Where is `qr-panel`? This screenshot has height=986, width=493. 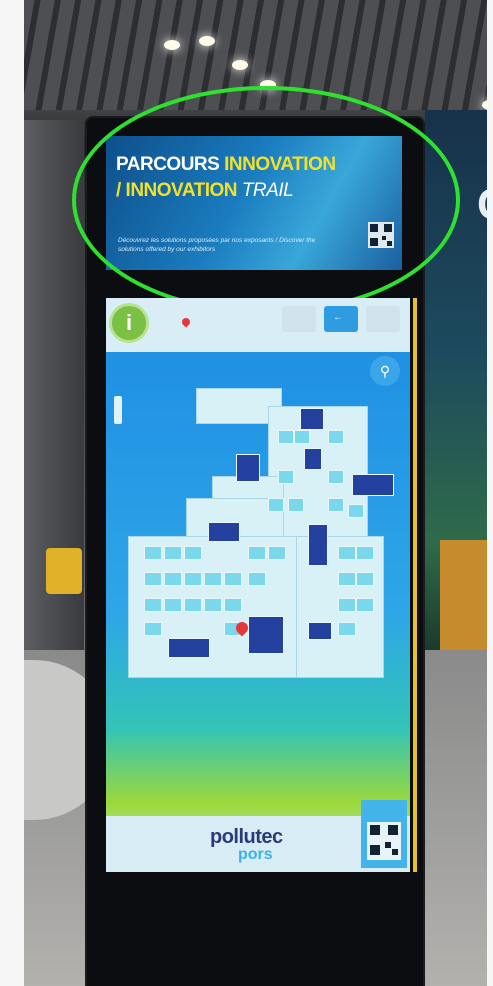 qr-panel is located at coordinates (384, 834).